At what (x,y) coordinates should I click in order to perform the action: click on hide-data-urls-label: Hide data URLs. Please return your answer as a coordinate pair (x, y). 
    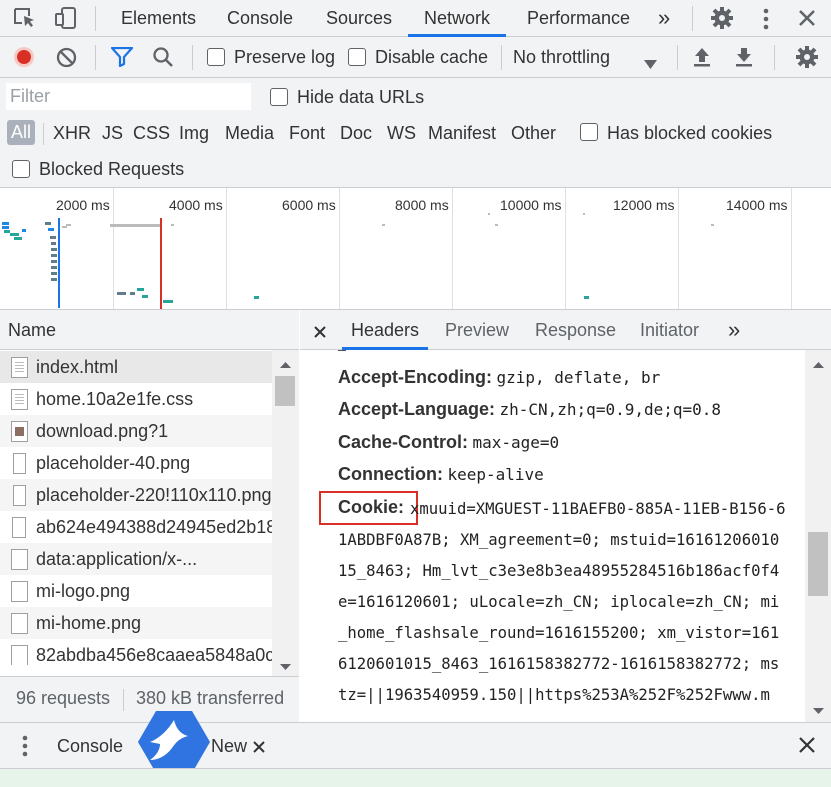
    Looking at the image, I should click on (360, 97).